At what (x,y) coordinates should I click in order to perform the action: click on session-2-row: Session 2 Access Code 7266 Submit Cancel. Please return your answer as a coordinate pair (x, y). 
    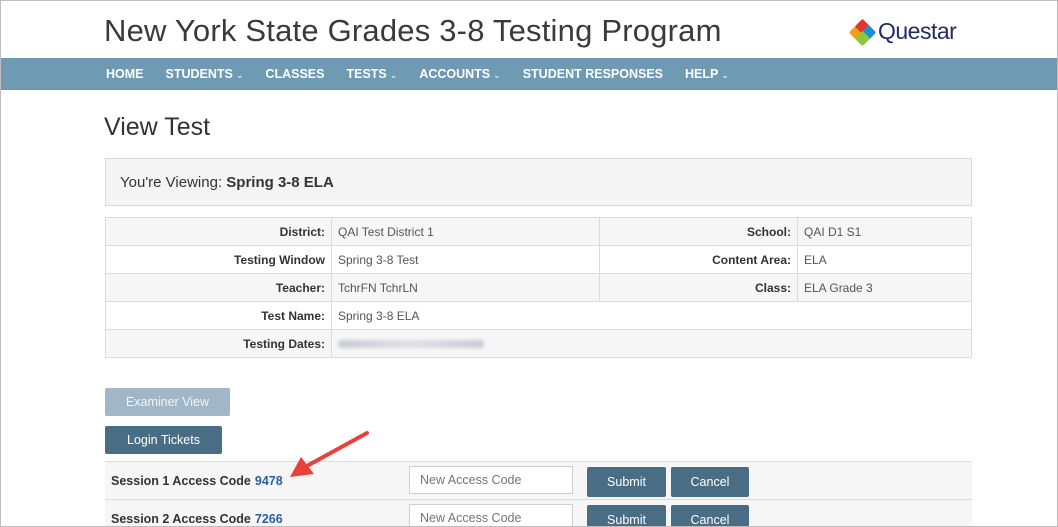
    Looking at the image, I should click on (538, 512).